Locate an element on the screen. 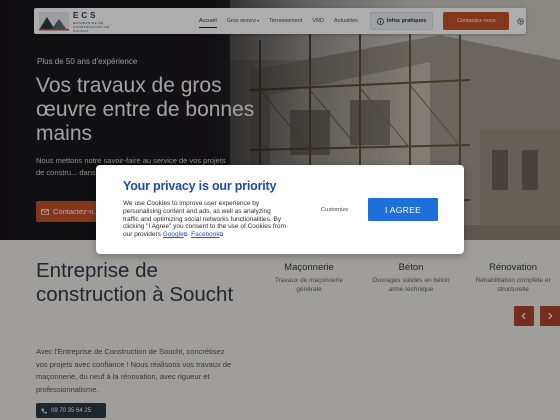 The image size is (560, 420). google-link: Google is located at coordinates (173, 234).